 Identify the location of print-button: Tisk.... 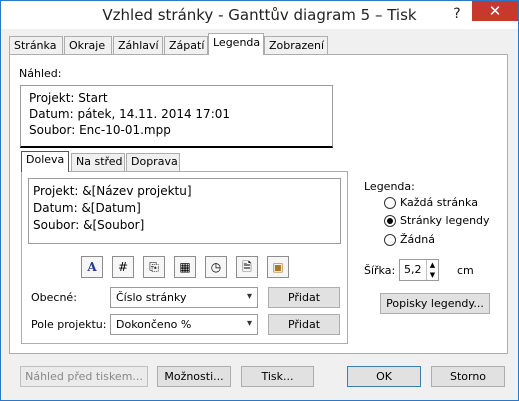
(277, 376).